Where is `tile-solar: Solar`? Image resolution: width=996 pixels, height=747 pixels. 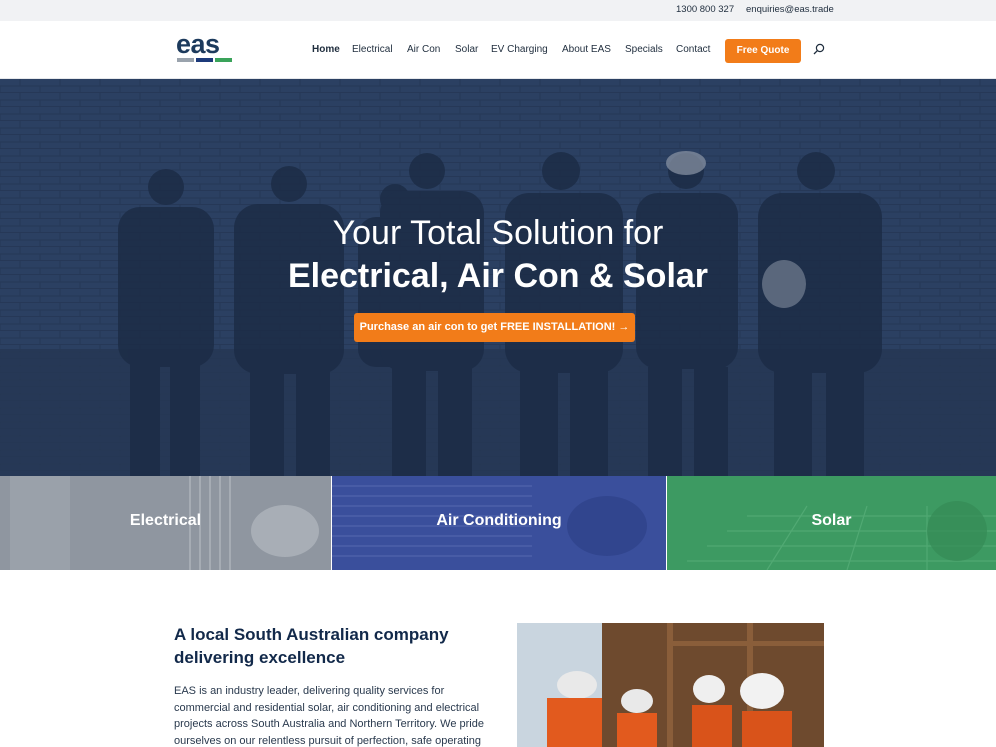 tile-solar: Solar is located at coordinates (831, 523).